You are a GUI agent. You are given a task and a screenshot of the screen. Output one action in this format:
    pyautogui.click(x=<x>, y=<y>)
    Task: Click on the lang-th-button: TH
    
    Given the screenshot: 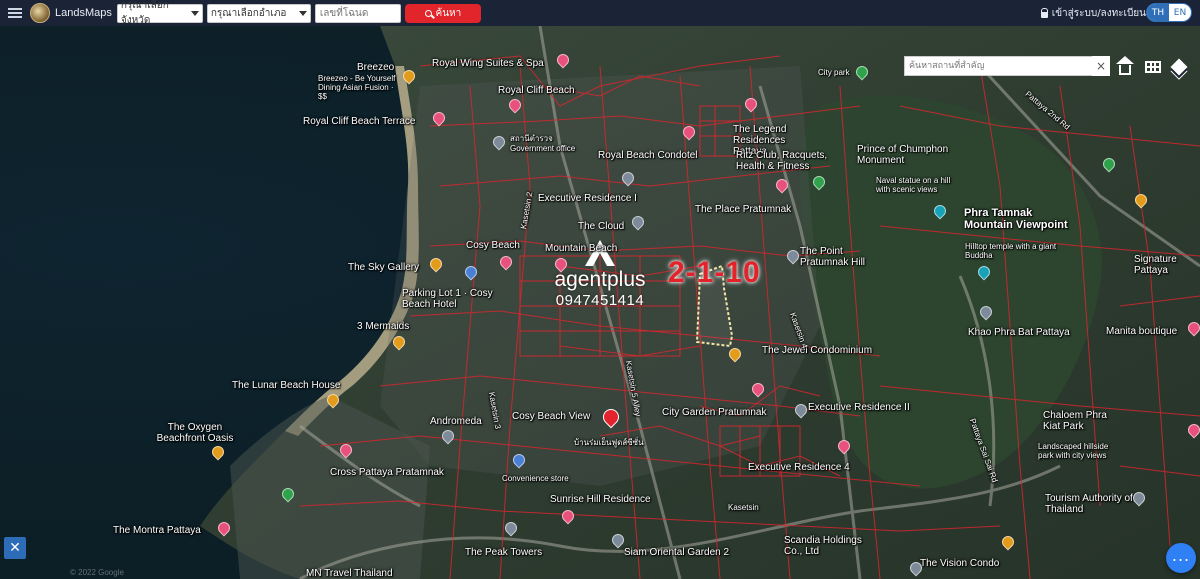 What is the action you would take?
    pyautogui.click(x=1158, y=12)
    